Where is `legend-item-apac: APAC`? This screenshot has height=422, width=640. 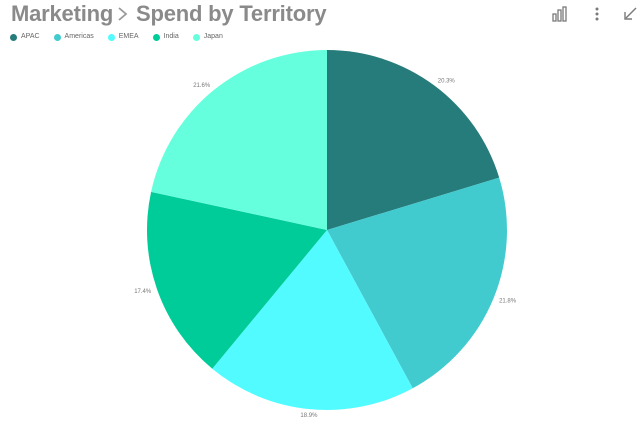
legend-item-apac: APAC is located at coordinates (25, 37).